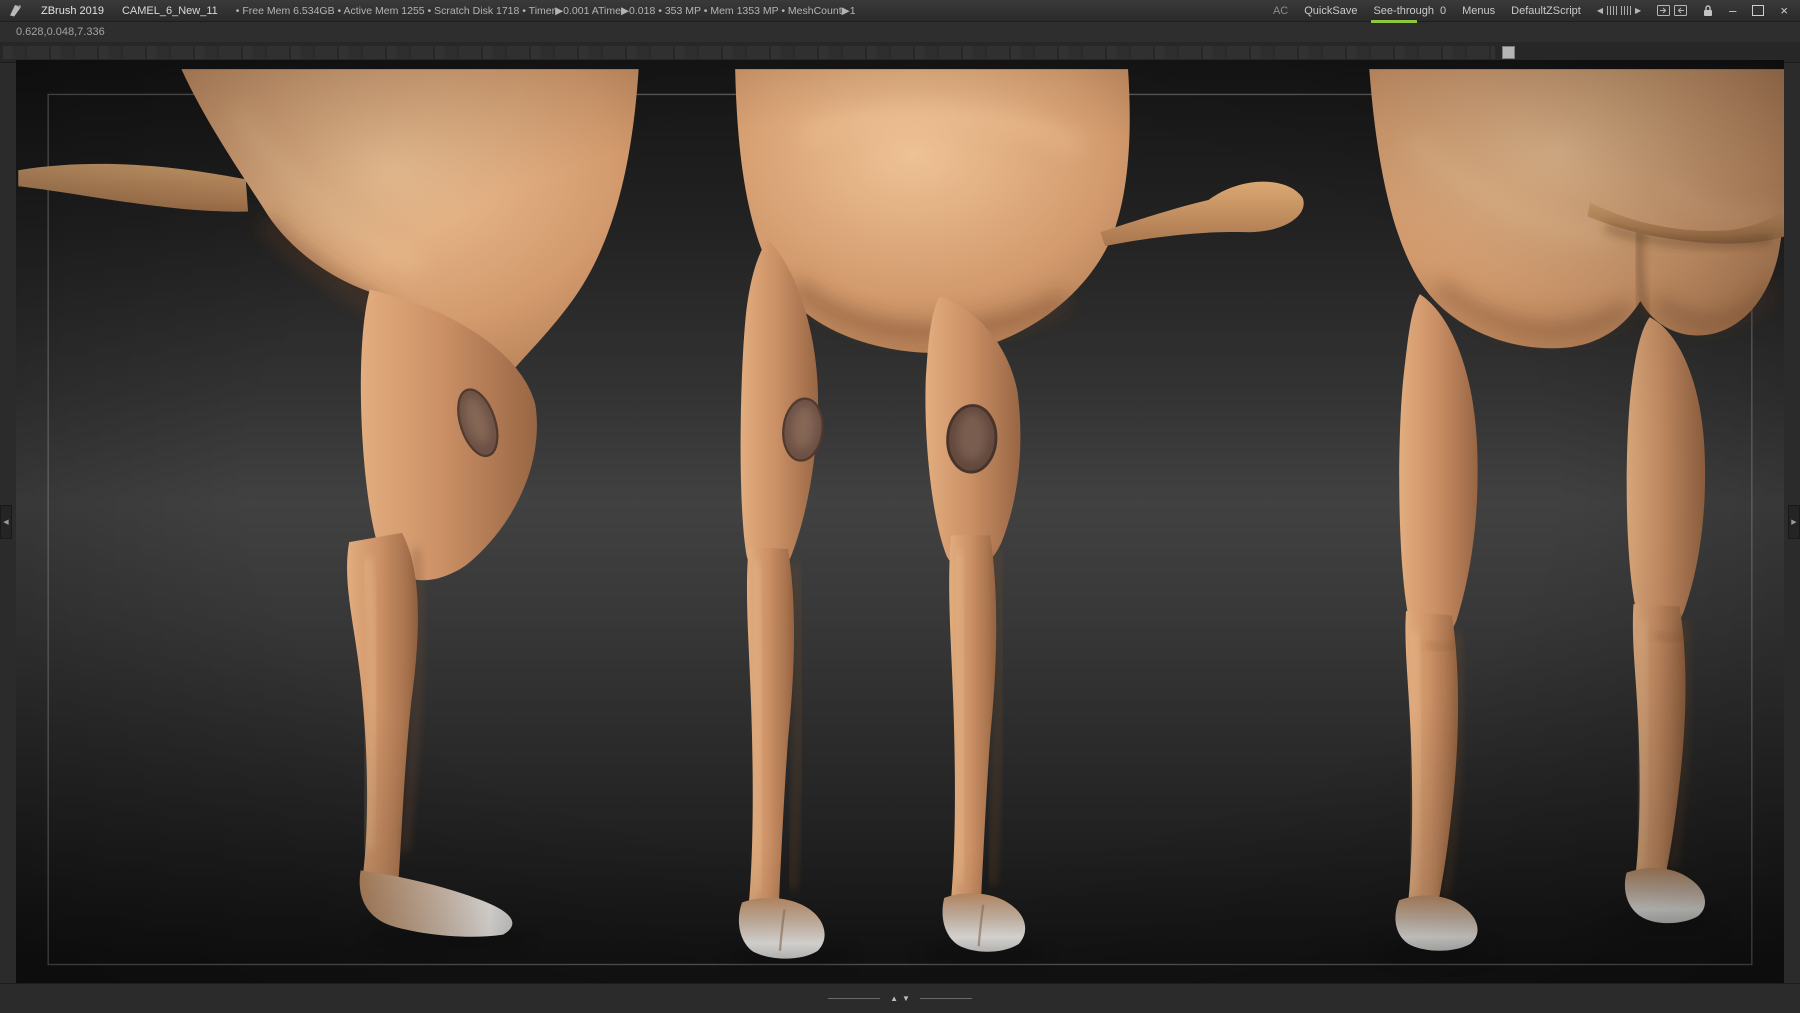 The height and width of the screenshot is (1013, 1800). Describe the element at coordinates (894, 998) in the screenshot. I see `scroll-up-icon: ▲` at that location.